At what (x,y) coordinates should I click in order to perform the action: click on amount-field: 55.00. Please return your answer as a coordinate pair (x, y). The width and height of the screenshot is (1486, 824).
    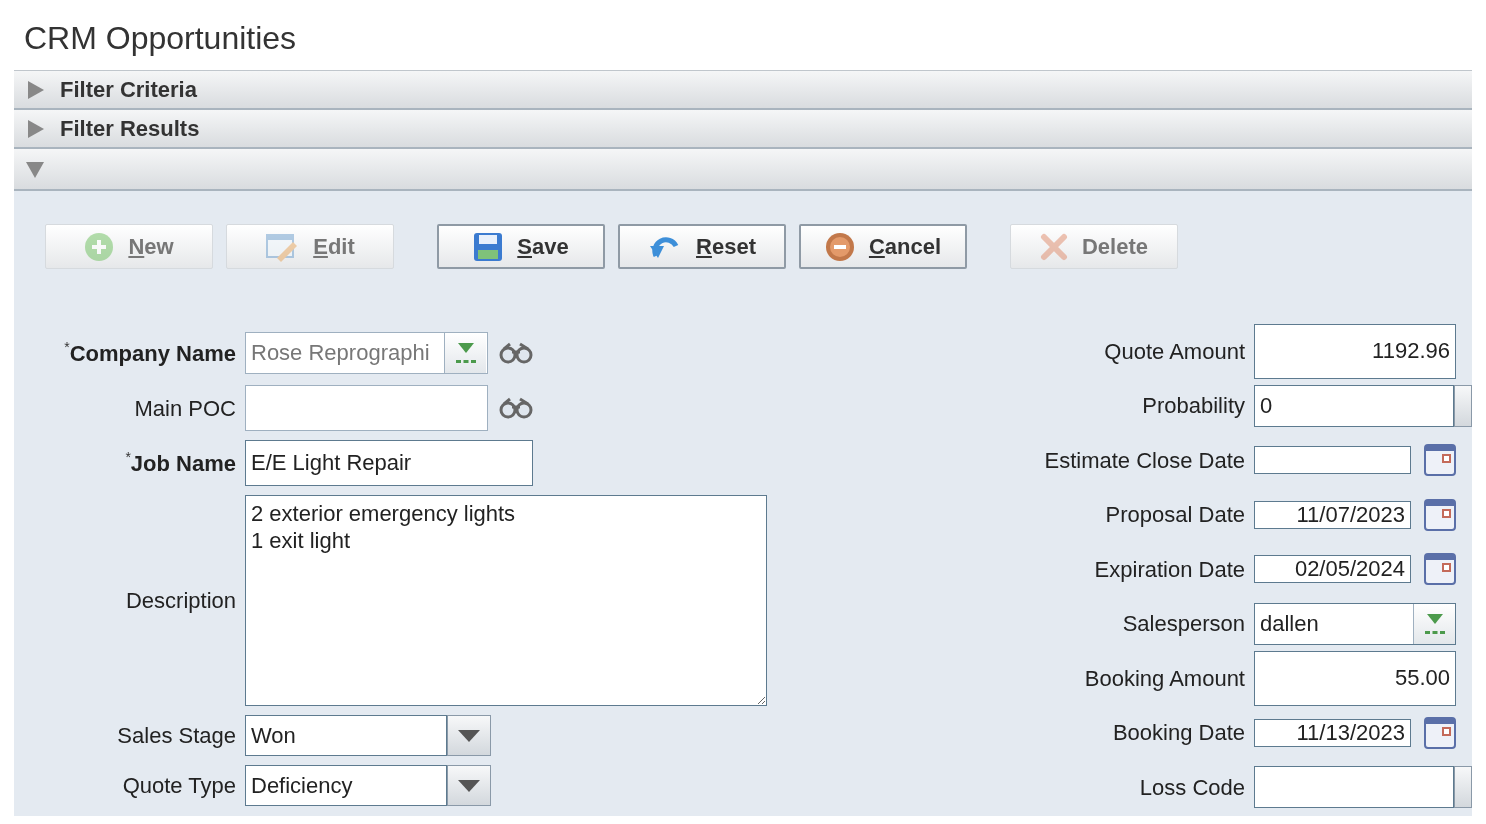
    Looking at the image, I should click on (1355, 678).